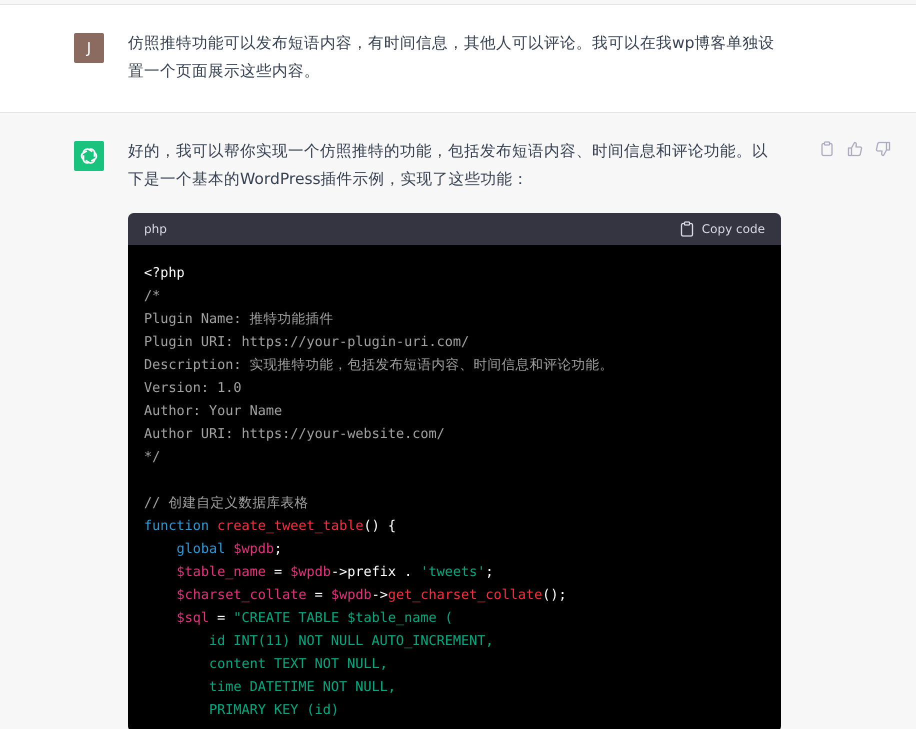  Describe the element at coordinates (165, 273) in the screenshot. I see `code-line: <?php` at that location.